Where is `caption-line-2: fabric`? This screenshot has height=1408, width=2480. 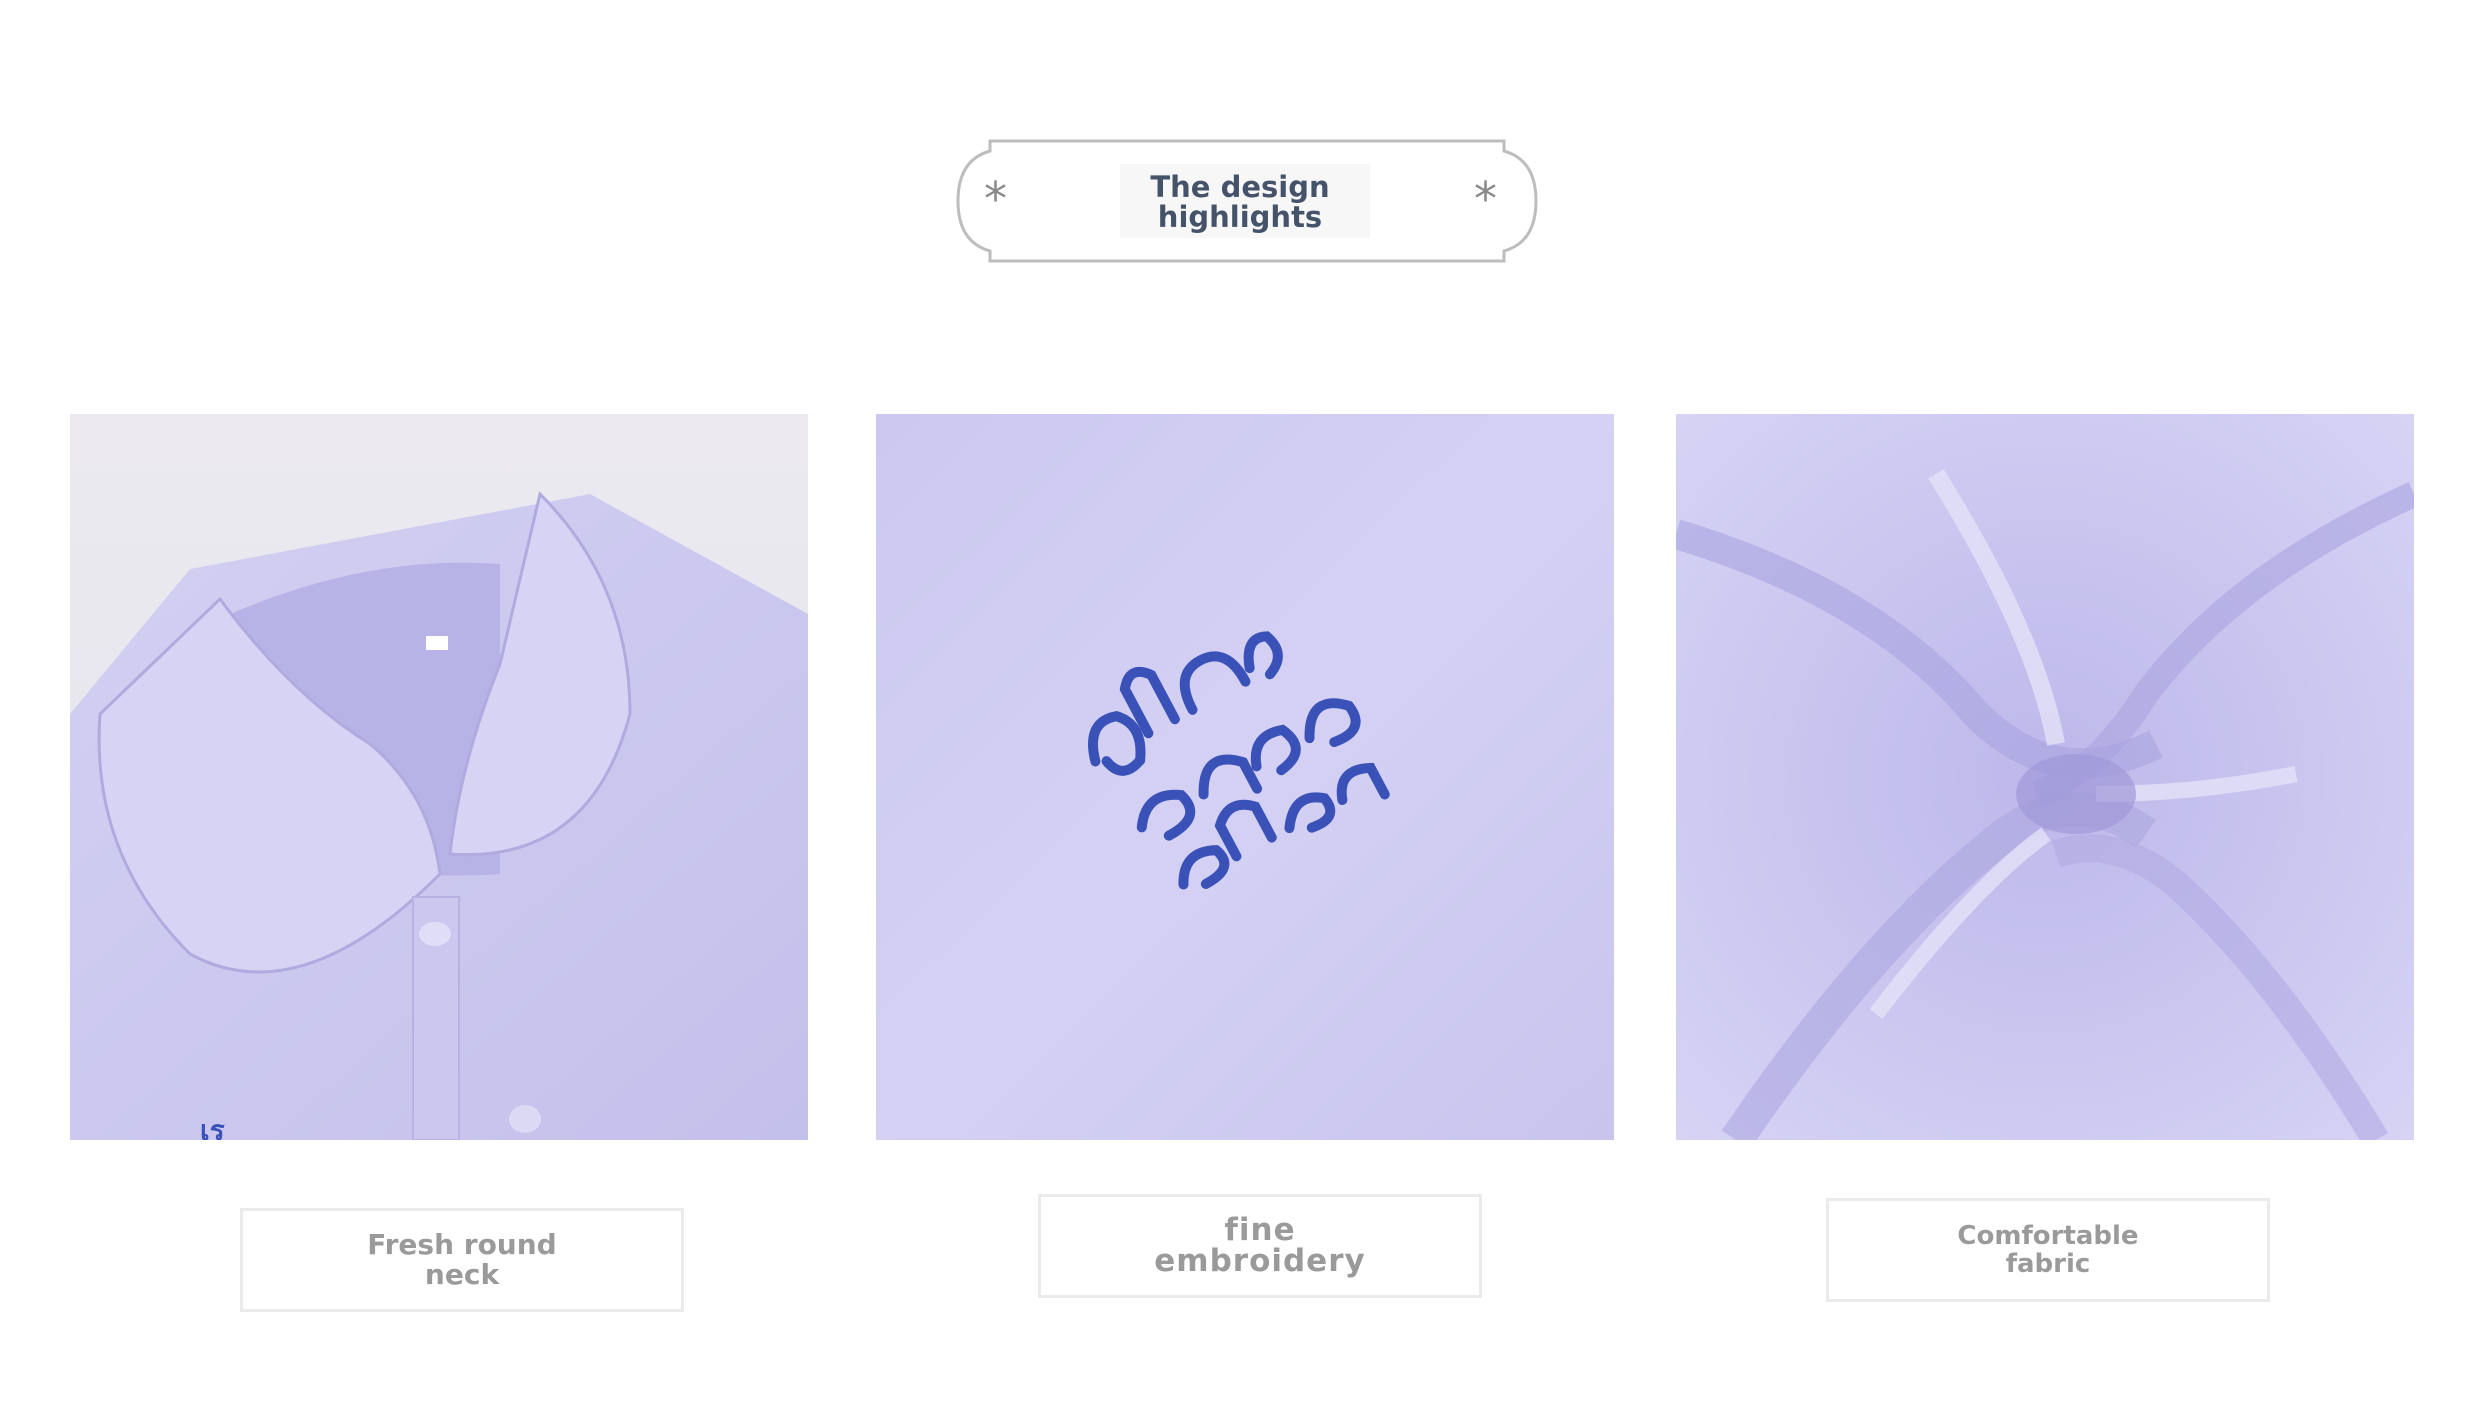
caption-line-2: fabric is located at coordinates (2048, 1264).